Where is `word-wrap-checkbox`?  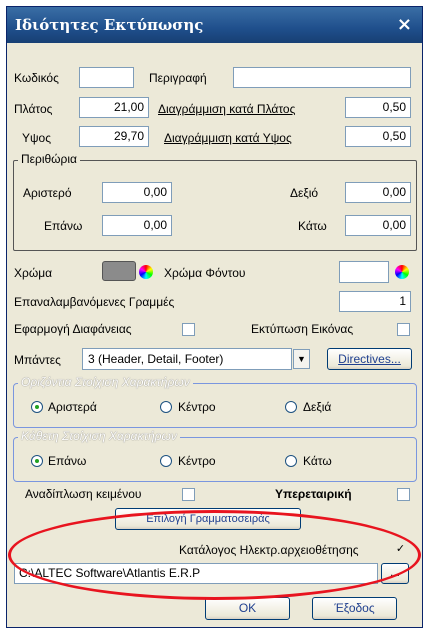 word-wrap-checkbox is located at coordinates (188, 494).